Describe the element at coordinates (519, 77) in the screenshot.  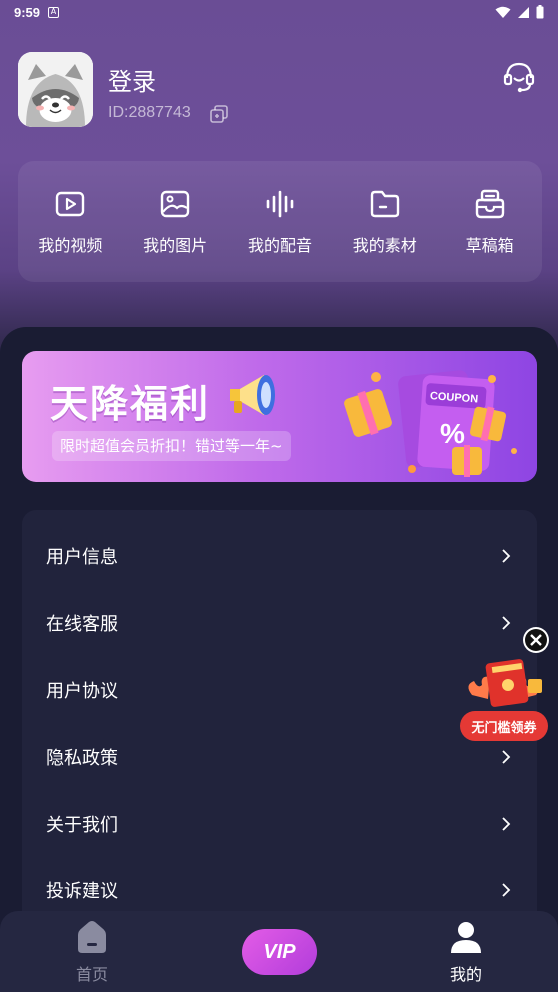
I see `customer-service-icon` at that location.